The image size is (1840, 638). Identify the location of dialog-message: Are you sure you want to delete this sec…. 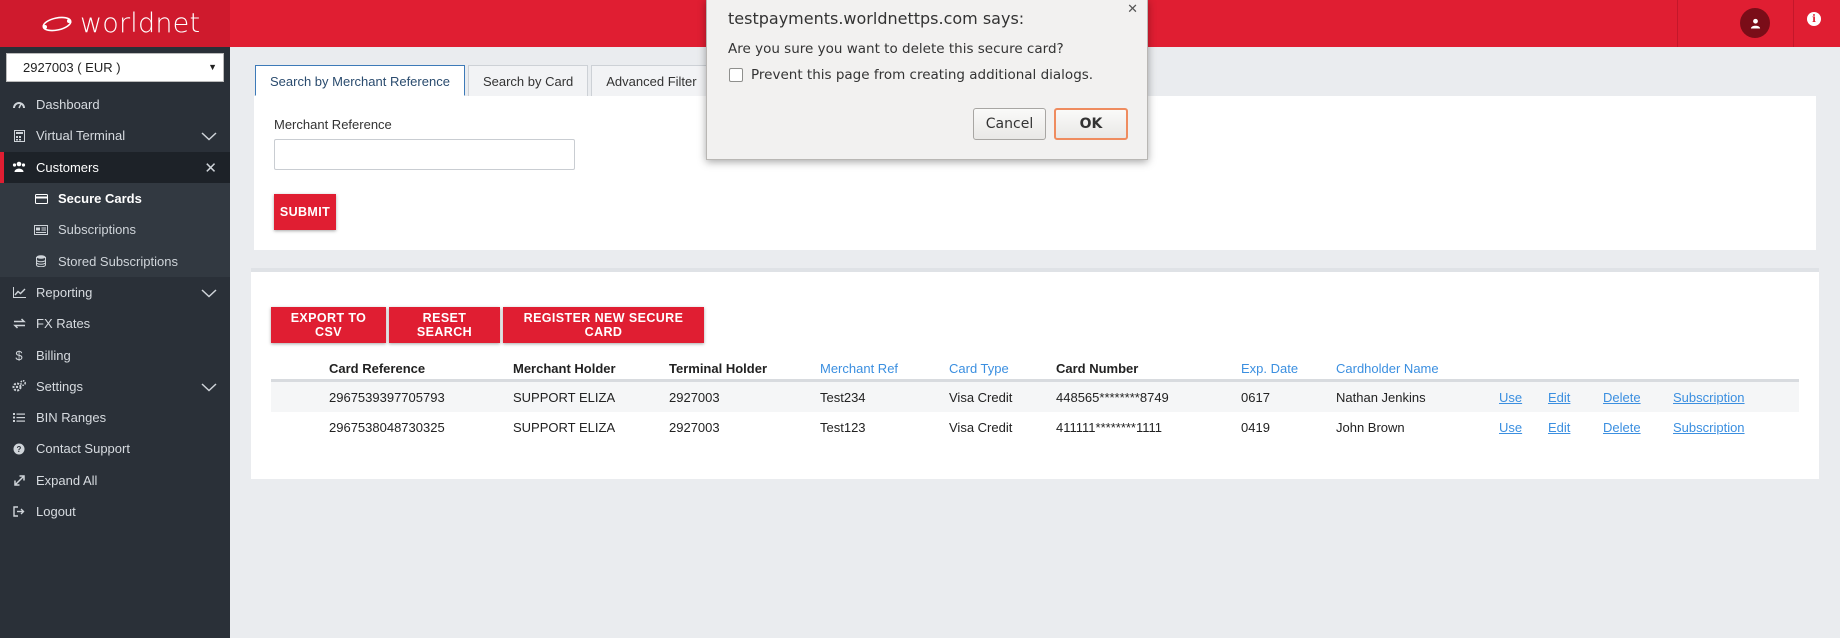
(896, 49).